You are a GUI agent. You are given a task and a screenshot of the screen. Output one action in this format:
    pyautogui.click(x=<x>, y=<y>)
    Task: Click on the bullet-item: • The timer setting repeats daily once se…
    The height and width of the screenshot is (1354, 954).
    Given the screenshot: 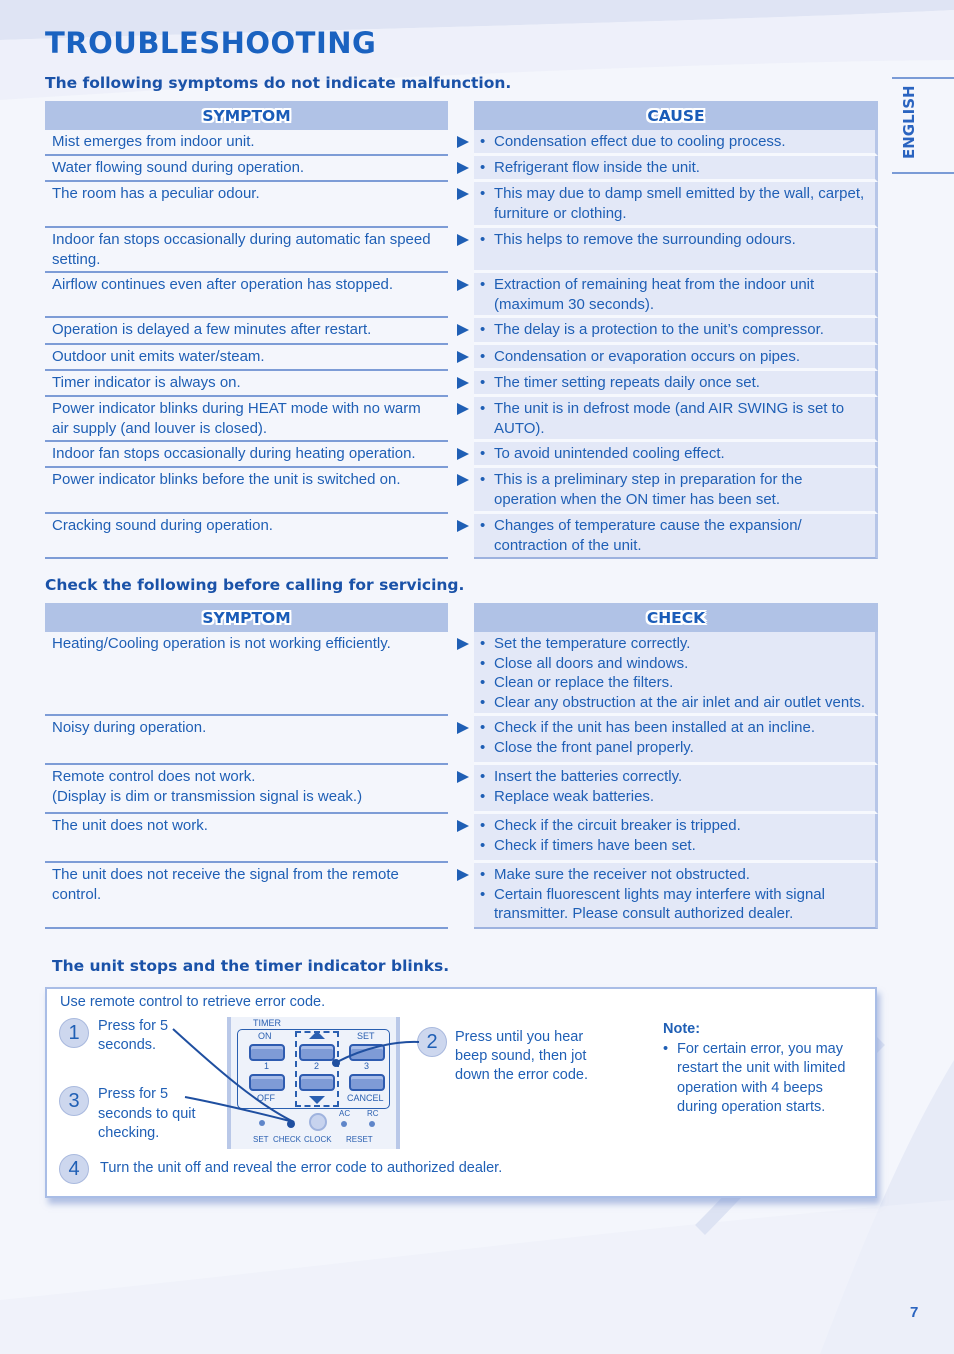 What is the action you would take?
    pyautogui.click(x=620, y=382)
    